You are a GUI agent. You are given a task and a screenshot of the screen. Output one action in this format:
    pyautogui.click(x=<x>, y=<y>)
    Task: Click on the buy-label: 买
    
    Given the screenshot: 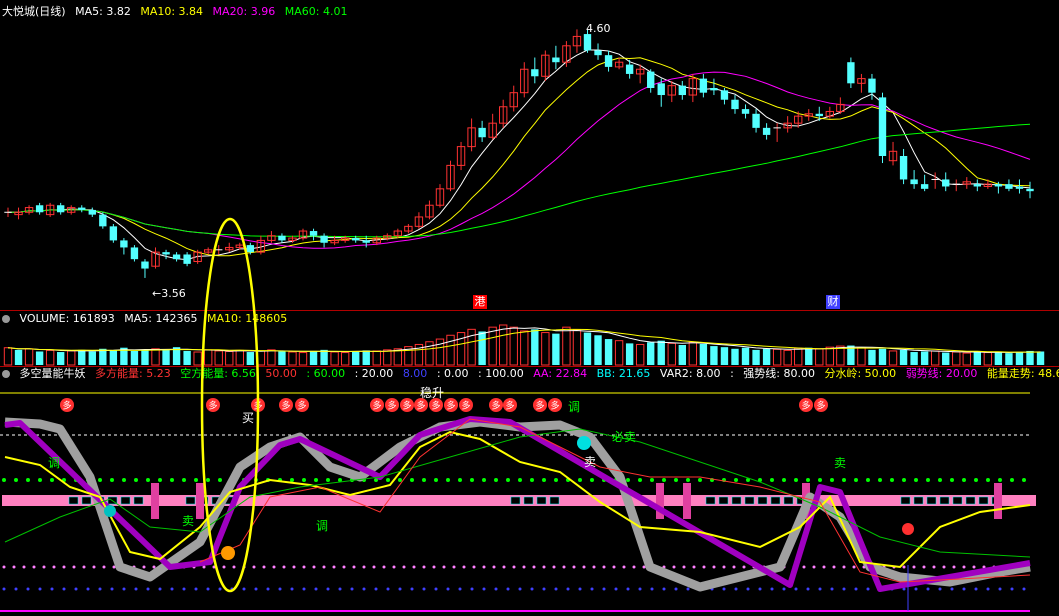 What is the action you would take?
    pyautogui.click(x=248, y=418)
    